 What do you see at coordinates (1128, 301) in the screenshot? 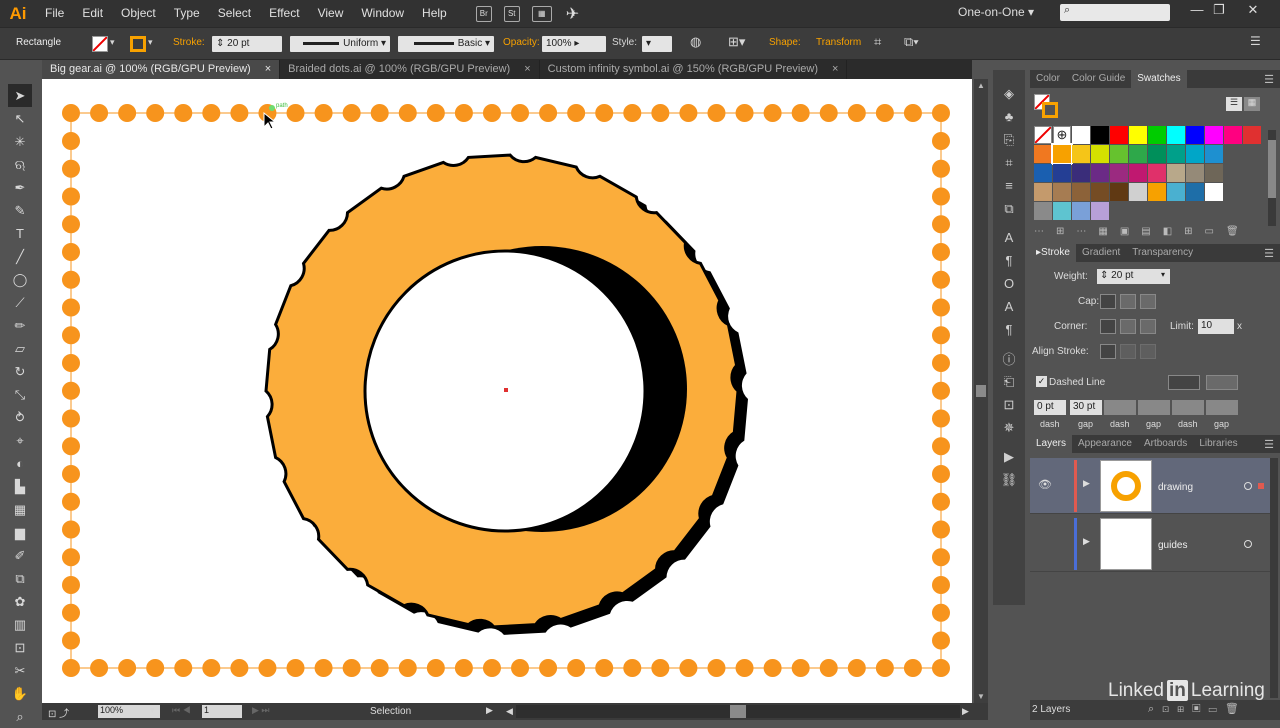
I see `round-cap-icon` at bounding box center [1128, 301].